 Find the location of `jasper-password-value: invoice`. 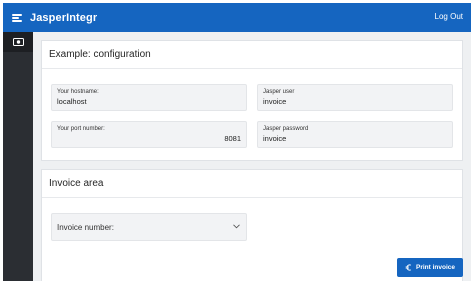

jasper-password-value: invoice is located at coordinates (275, 138).